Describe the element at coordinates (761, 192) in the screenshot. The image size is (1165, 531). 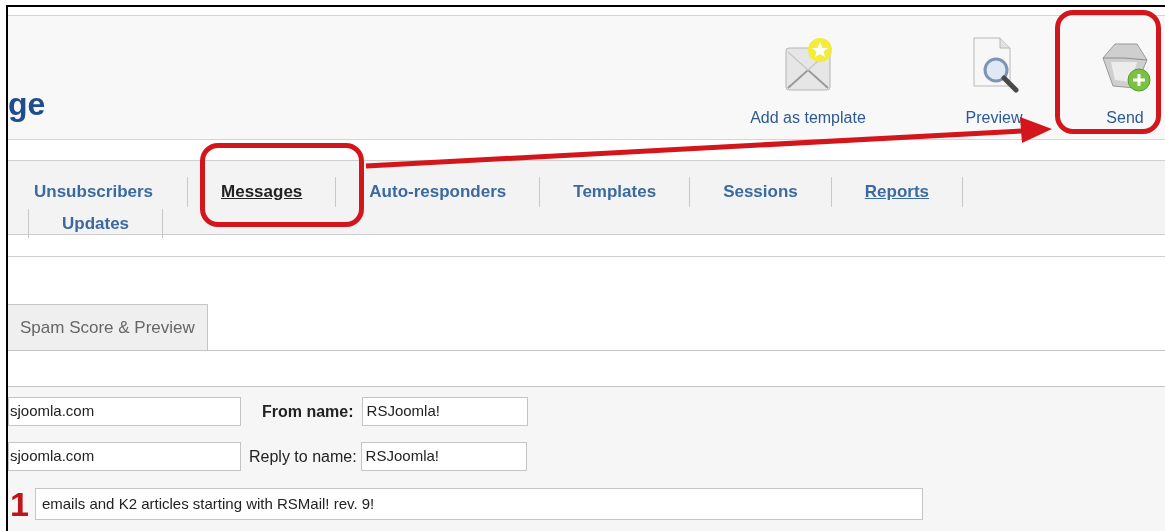
I see `nav-link: Sessions` at that location.